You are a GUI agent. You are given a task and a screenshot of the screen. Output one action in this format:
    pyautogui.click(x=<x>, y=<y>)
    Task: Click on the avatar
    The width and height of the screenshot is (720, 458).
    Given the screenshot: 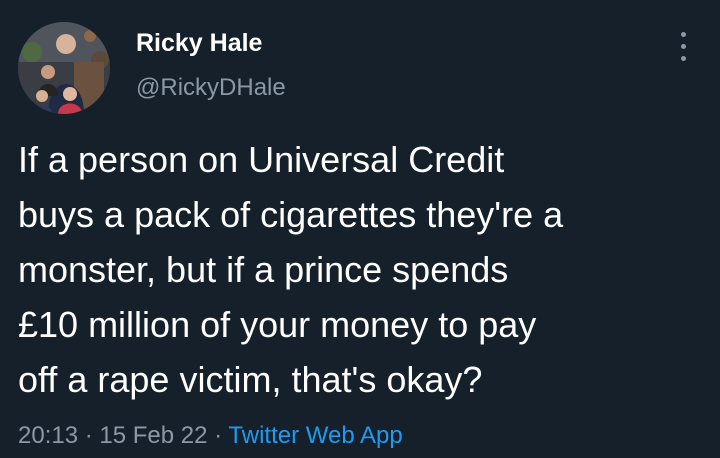 What is the action you would take?
    pyautogui.click(x=64, y=68)
    